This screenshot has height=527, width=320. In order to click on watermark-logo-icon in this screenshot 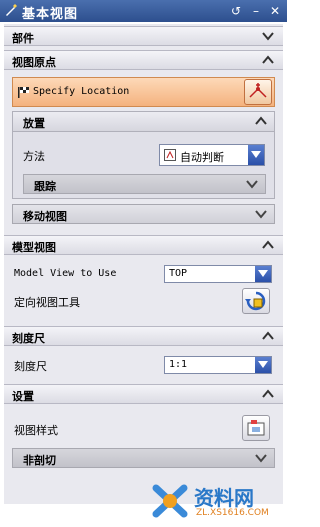, I will do `click(170, 501)`.